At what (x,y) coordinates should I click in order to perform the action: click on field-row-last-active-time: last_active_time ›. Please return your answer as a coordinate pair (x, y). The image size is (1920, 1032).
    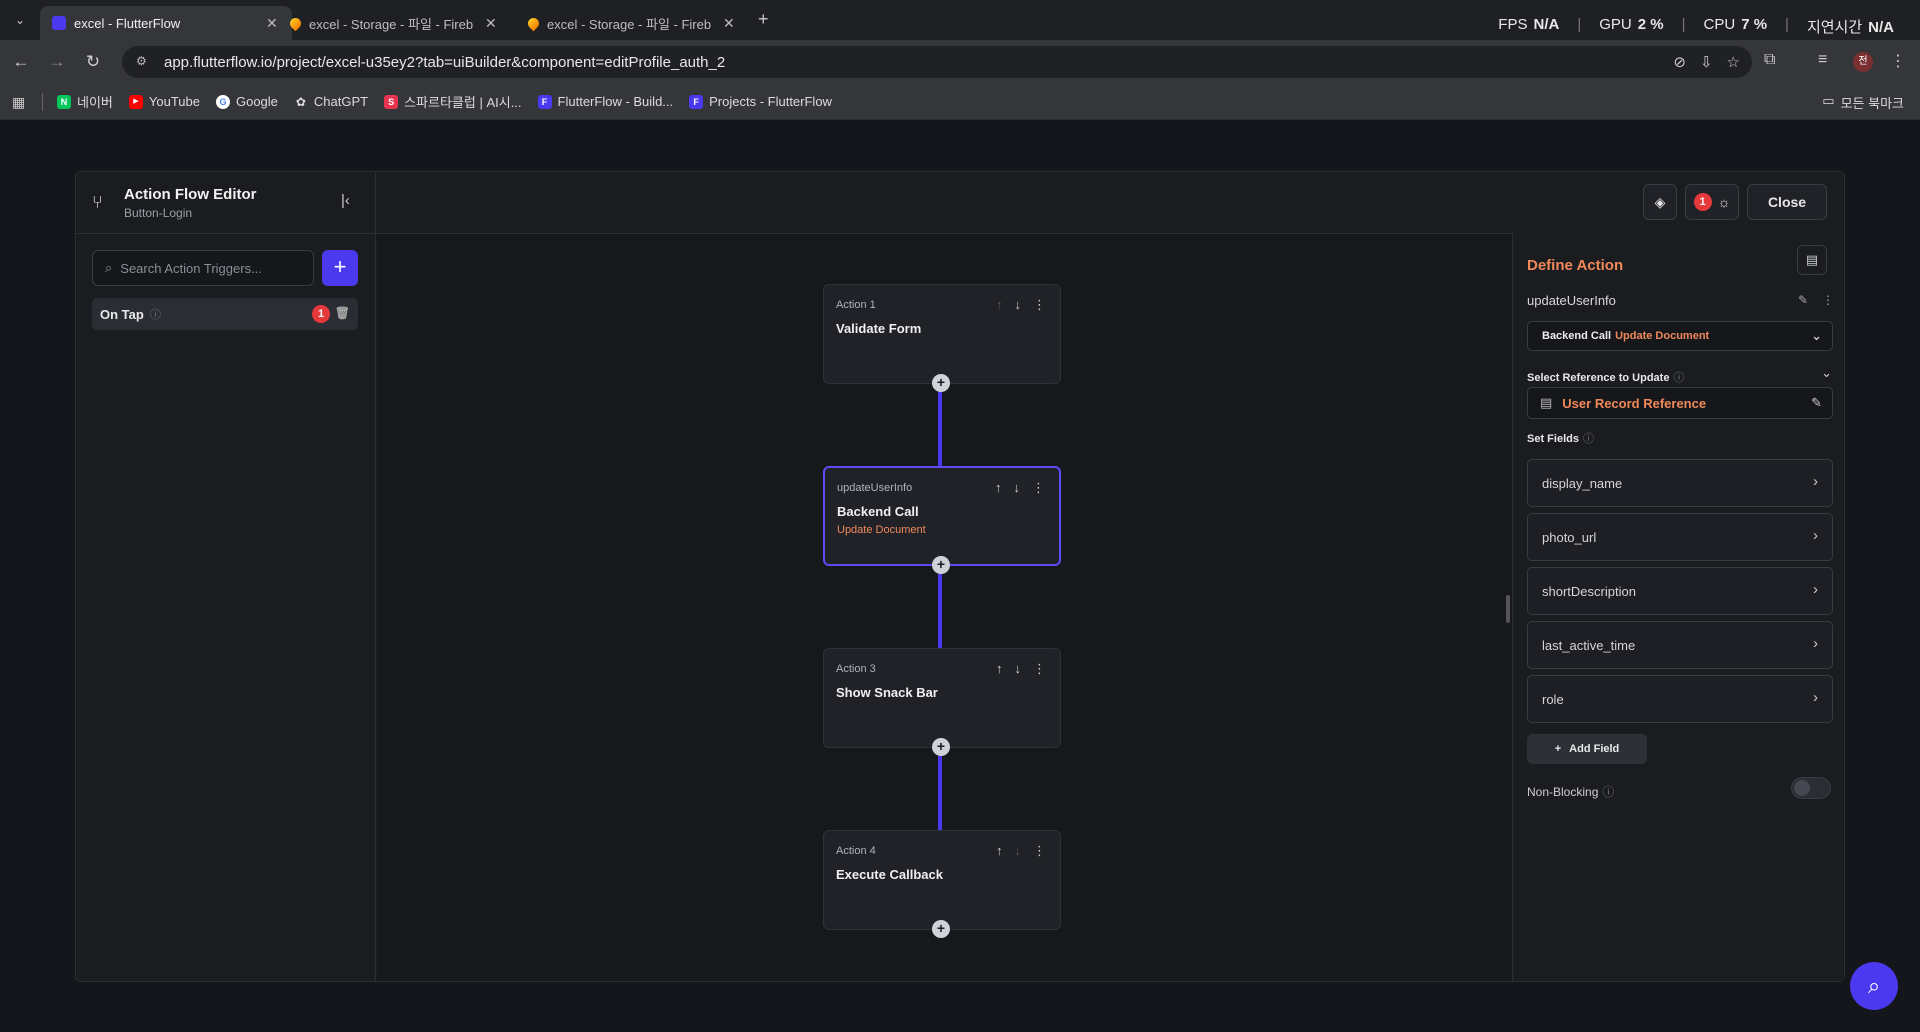
    Looking at the image, I should click on (1680, 645).